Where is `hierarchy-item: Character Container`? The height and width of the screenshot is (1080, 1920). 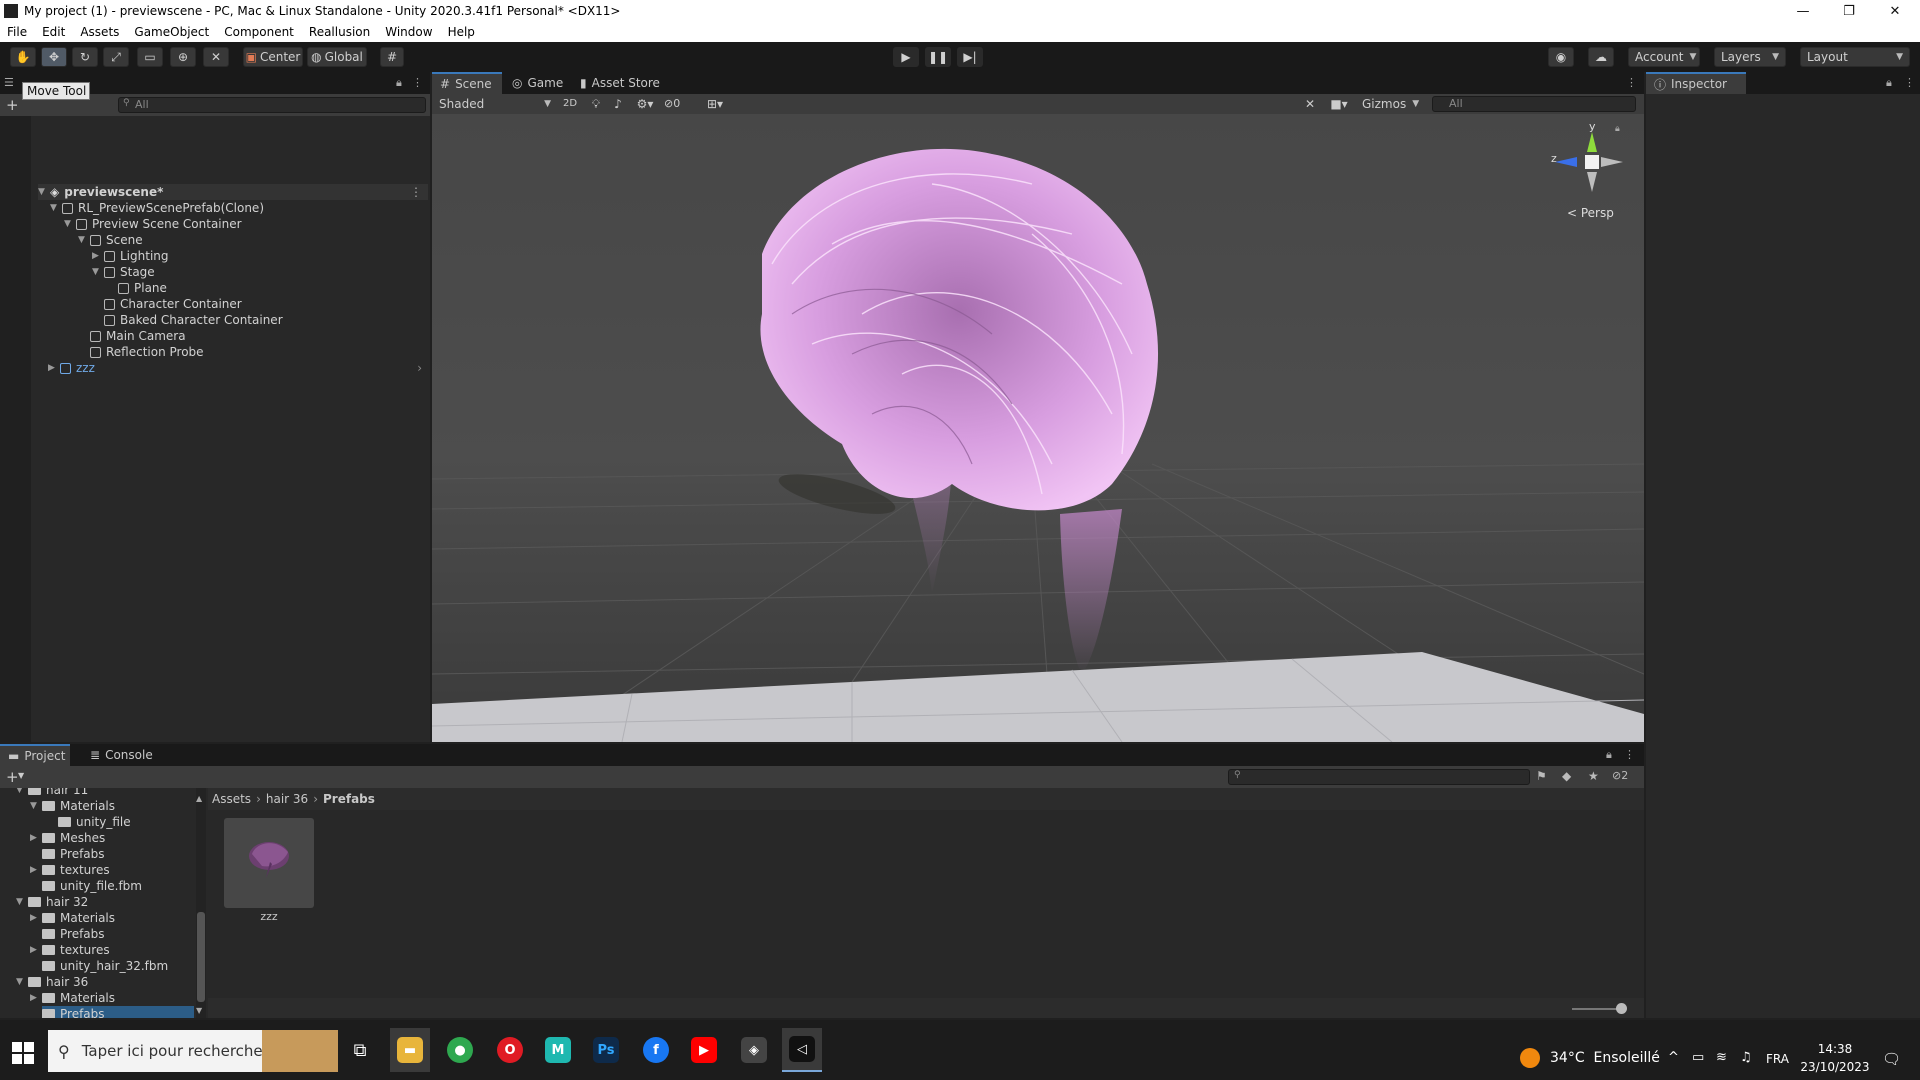 hierarchy-item: Character Container is located at coordinates (173, 304).